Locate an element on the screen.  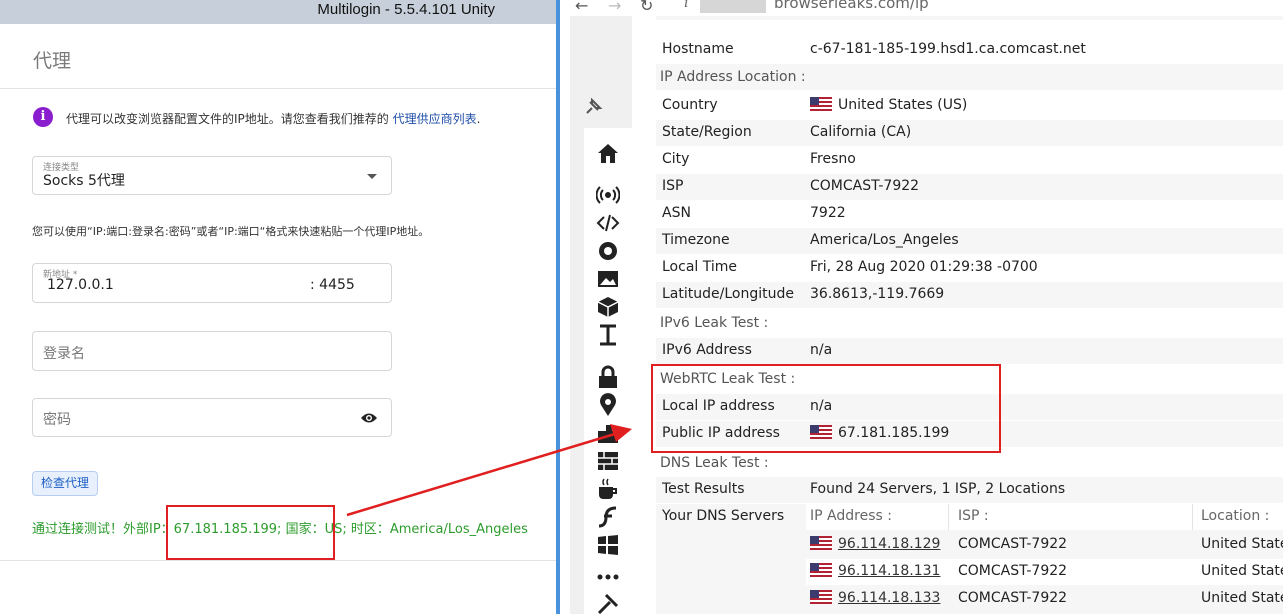
reload-icon: ↻ is located at coordinates (646, 7).